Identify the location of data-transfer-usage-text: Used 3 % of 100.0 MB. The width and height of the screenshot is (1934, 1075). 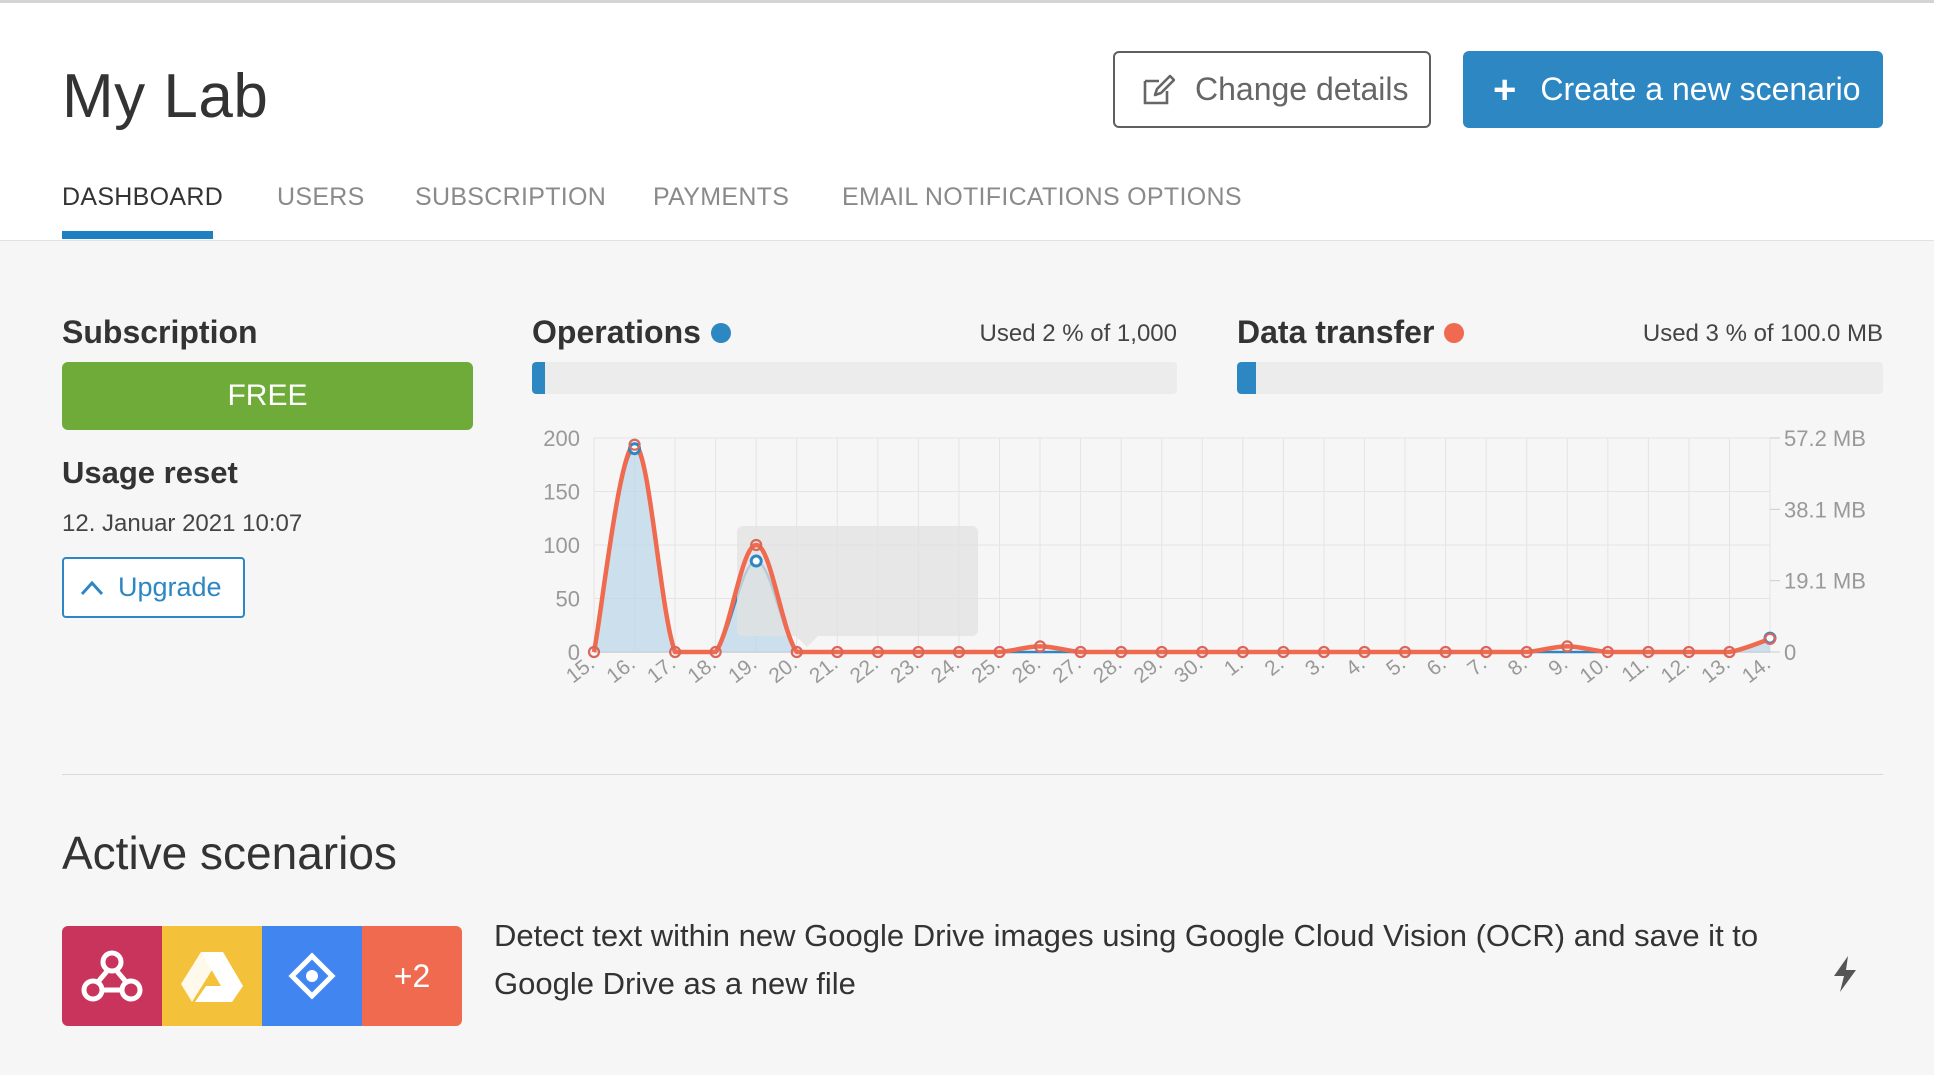
(1762, 333).